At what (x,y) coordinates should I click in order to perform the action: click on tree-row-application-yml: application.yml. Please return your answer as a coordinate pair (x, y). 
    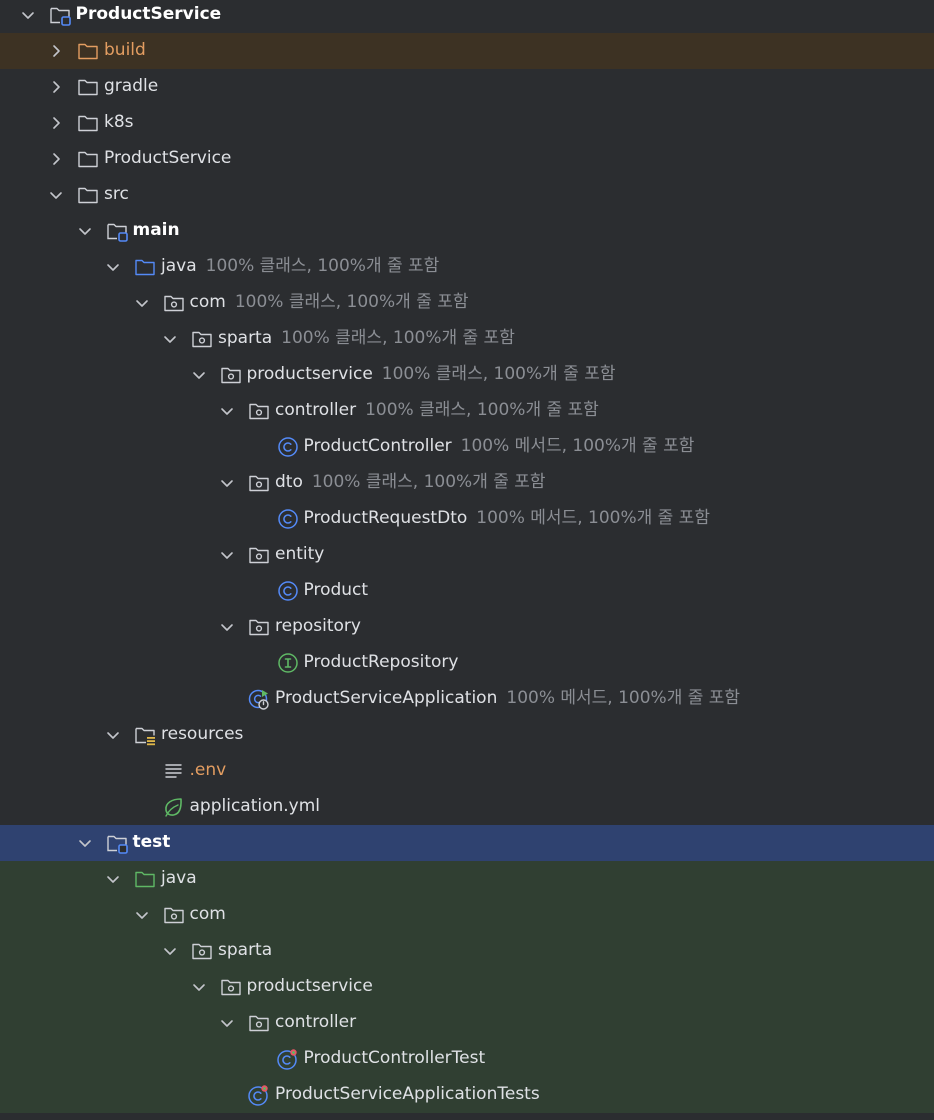
    Looking at the image, I should click on (467, 807).